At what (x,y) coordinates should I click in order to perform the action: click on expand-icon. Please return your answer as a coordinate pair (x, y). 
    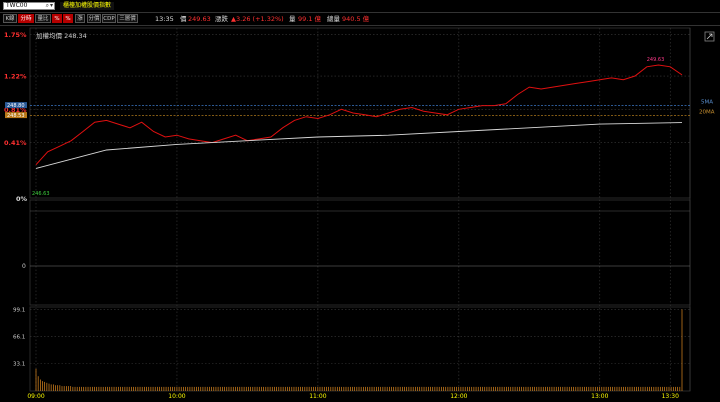
    Looking at the image, I should click on (709, 36).